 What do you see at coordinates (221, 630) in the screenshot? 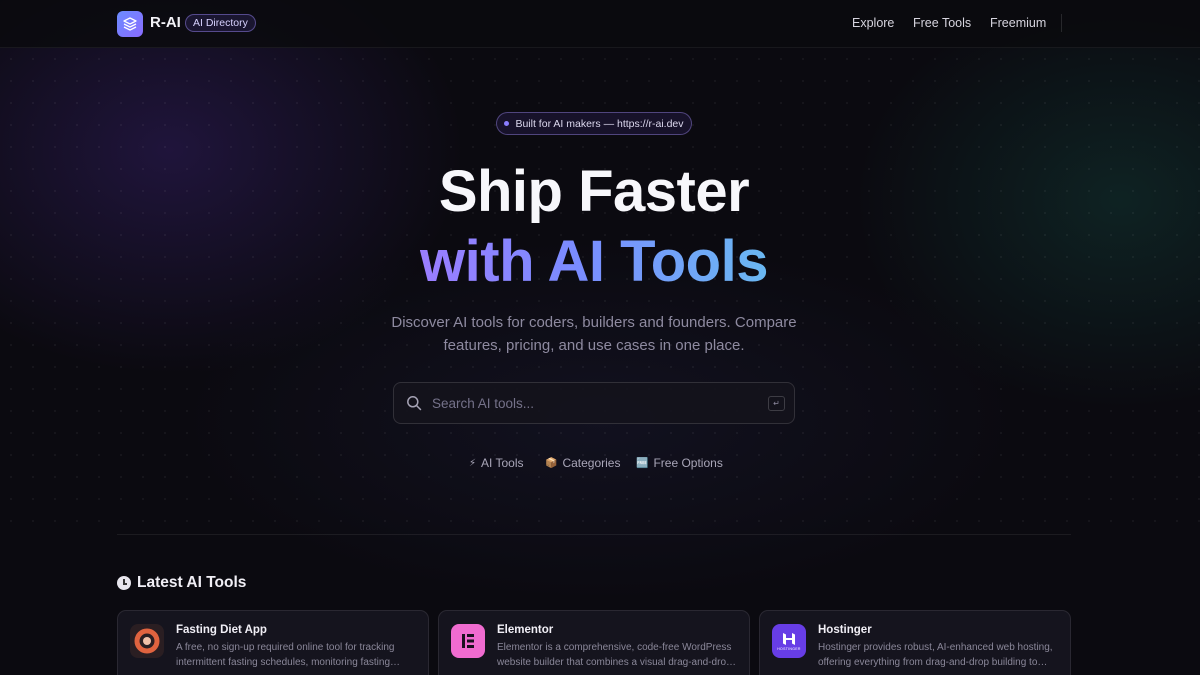
I see `tool-card-name: Fasting Diet App` at bounding box center [221, 630].